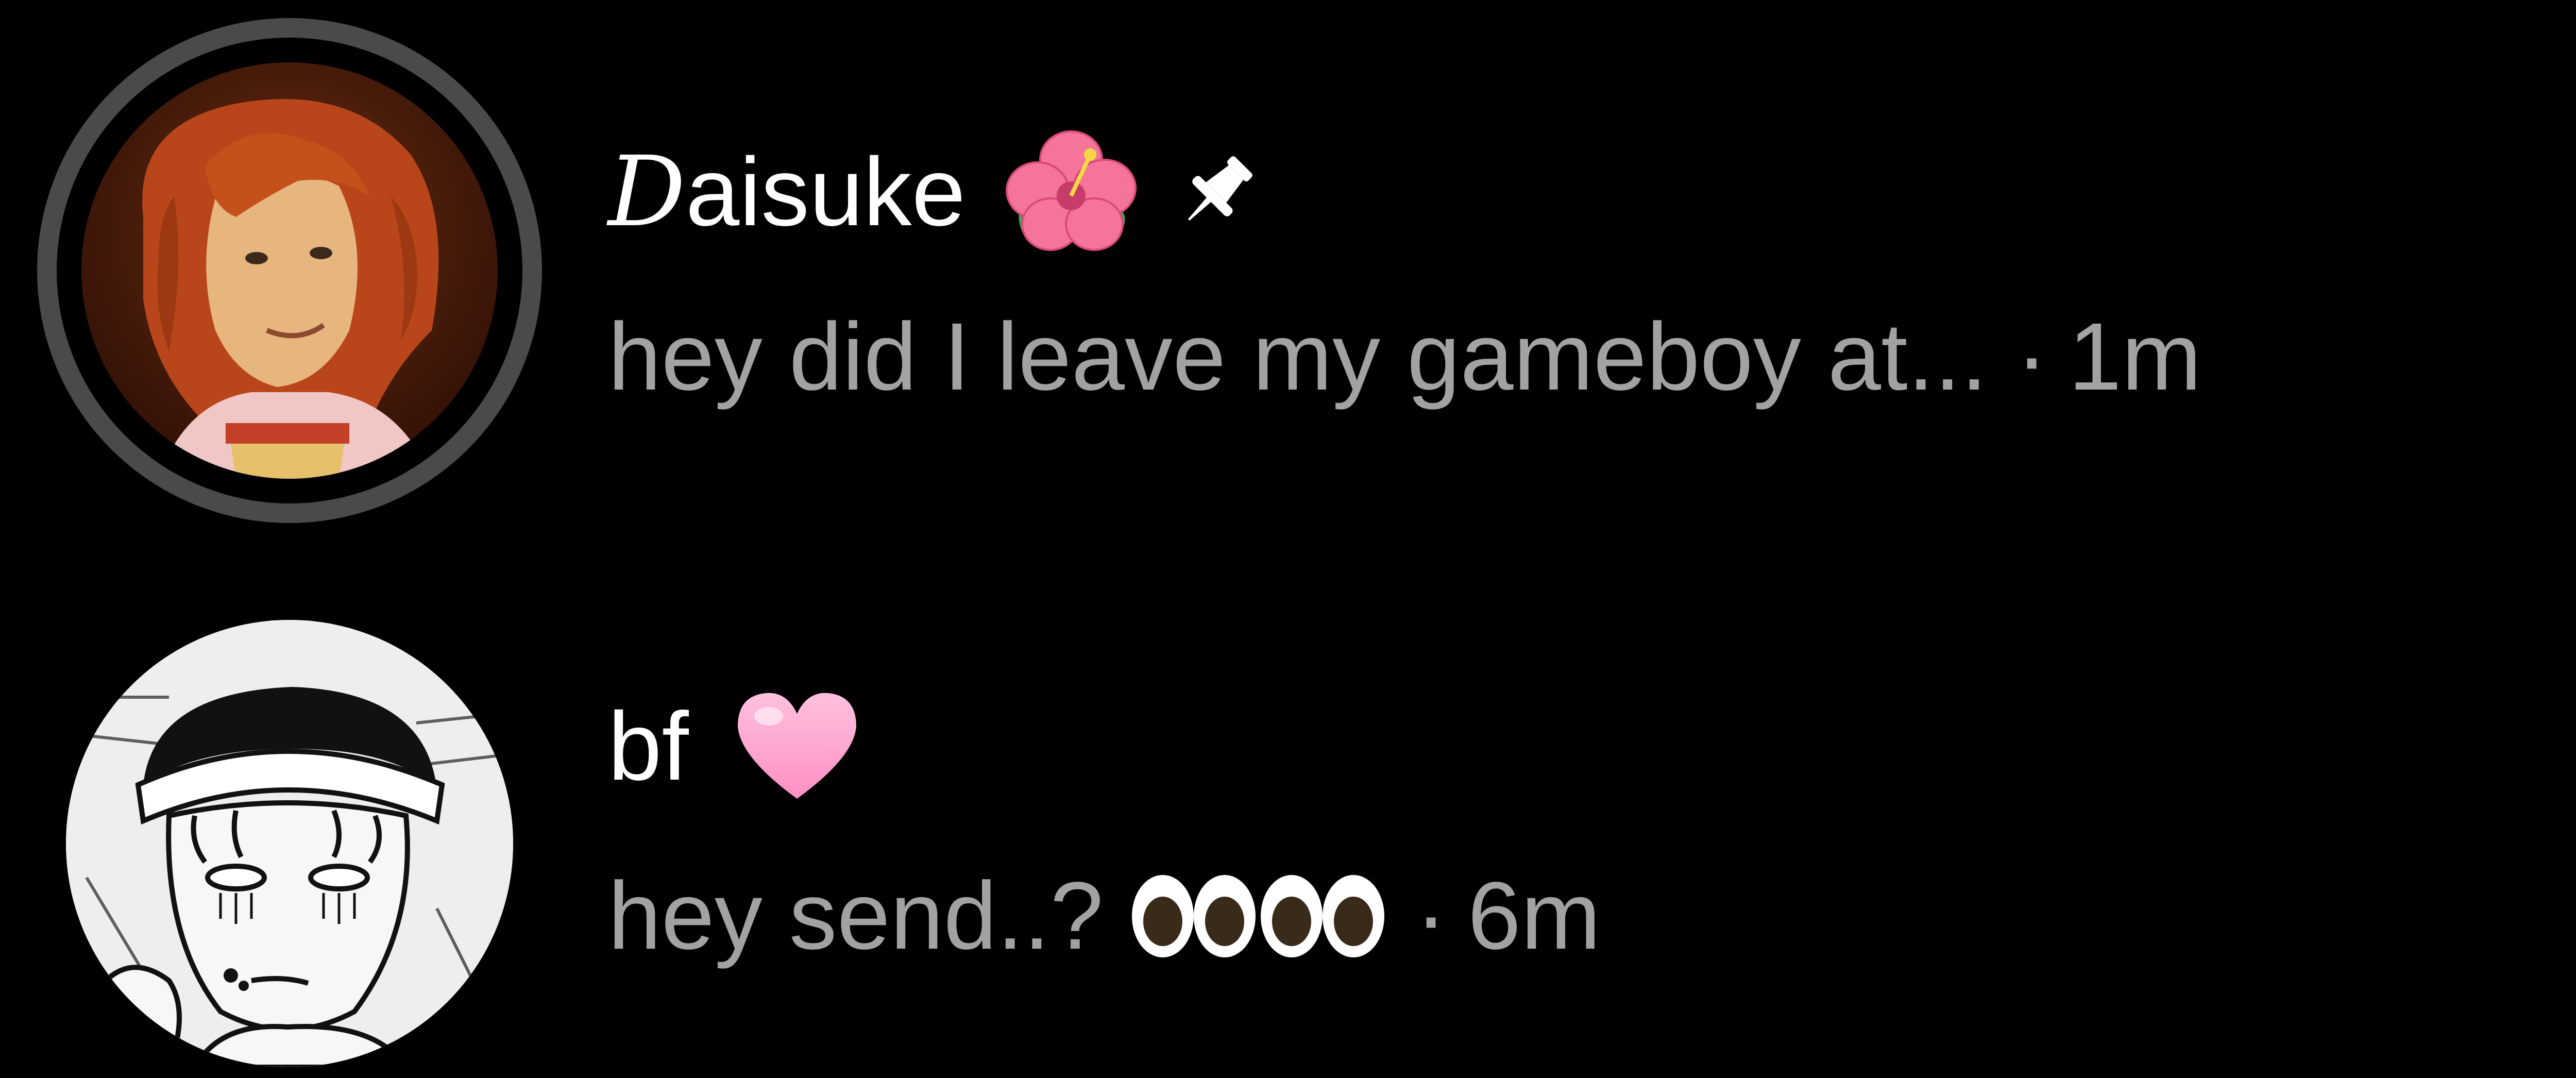  I want to click on avatar-manga-image, so click(289, 843).